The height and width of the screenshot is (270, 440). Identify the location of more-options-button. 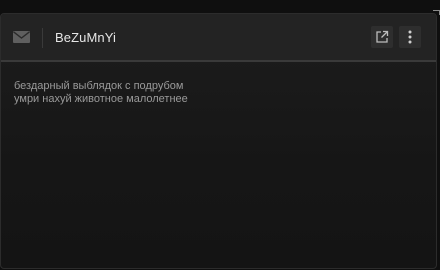
(410, 37).